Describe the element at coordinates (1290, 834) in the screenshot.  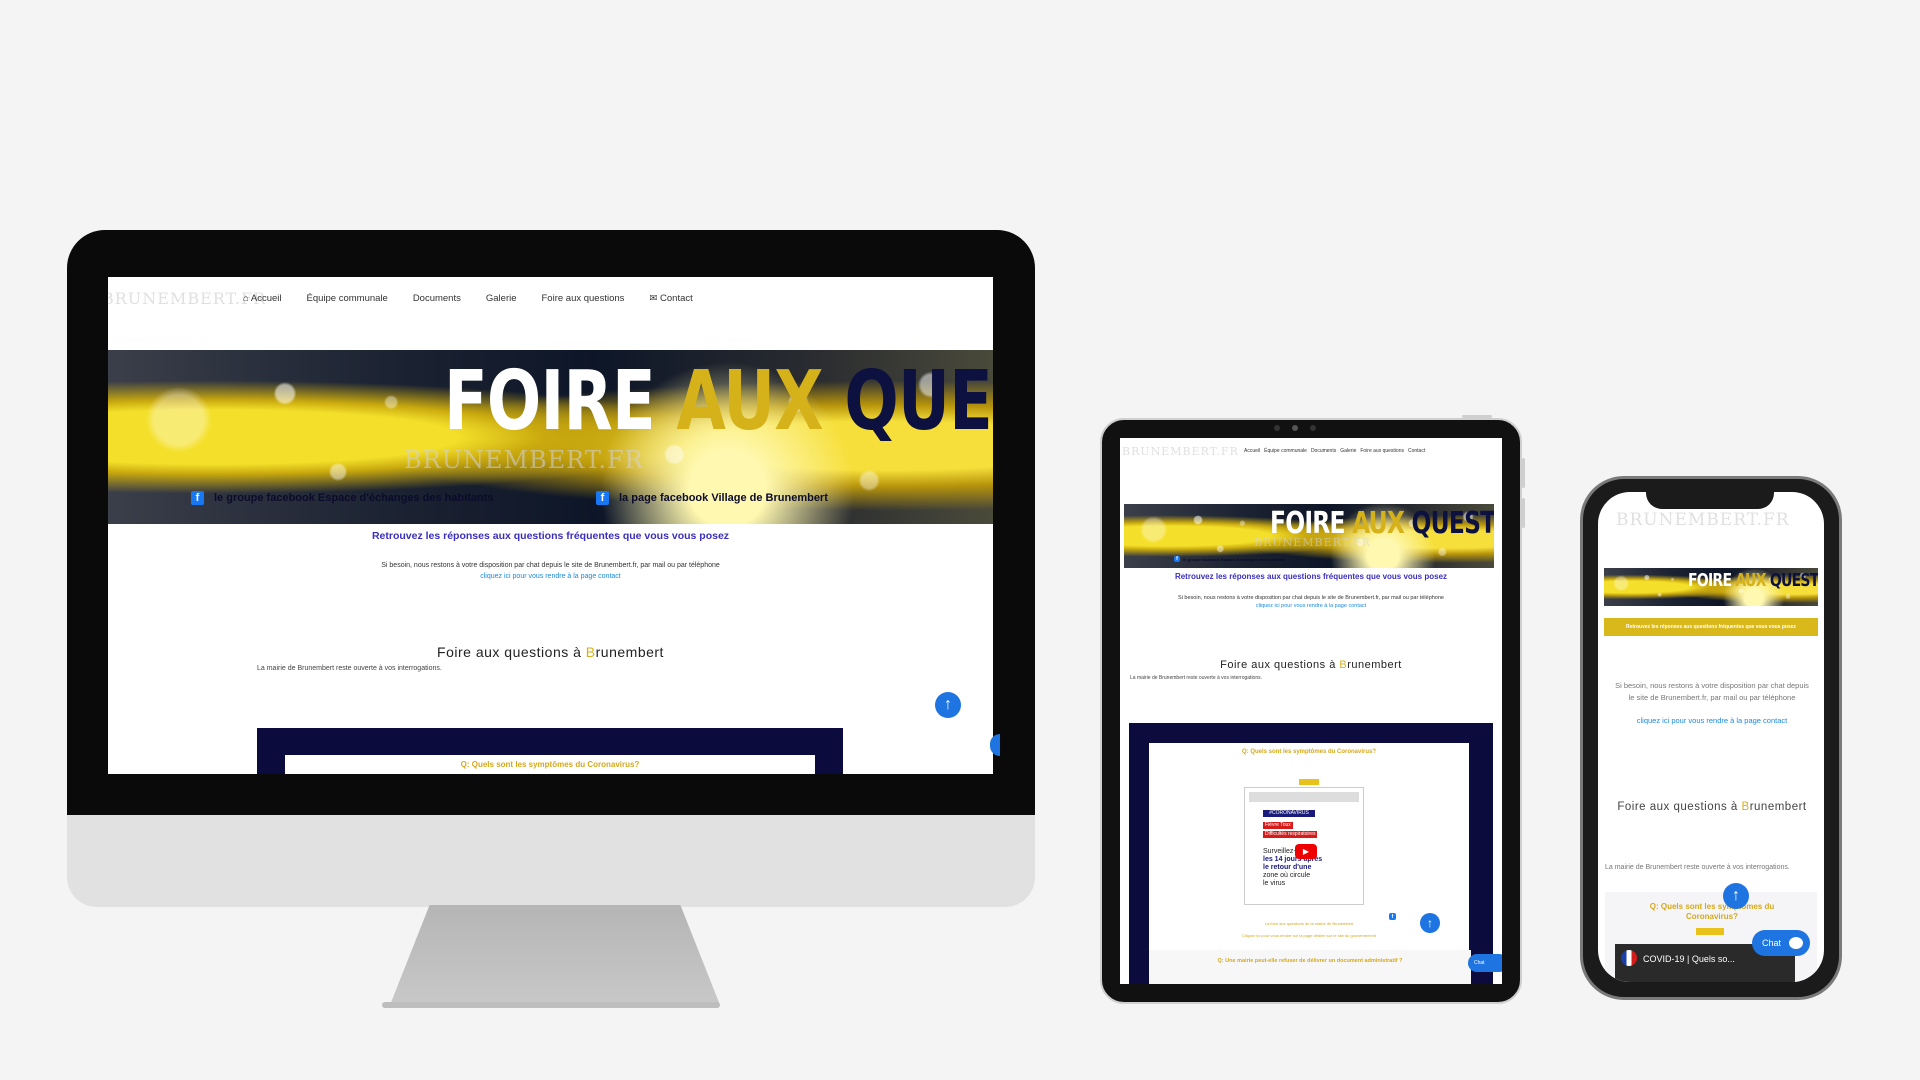
I see `symptom-tag-breathing: Difficultés respiratoires` at that location.